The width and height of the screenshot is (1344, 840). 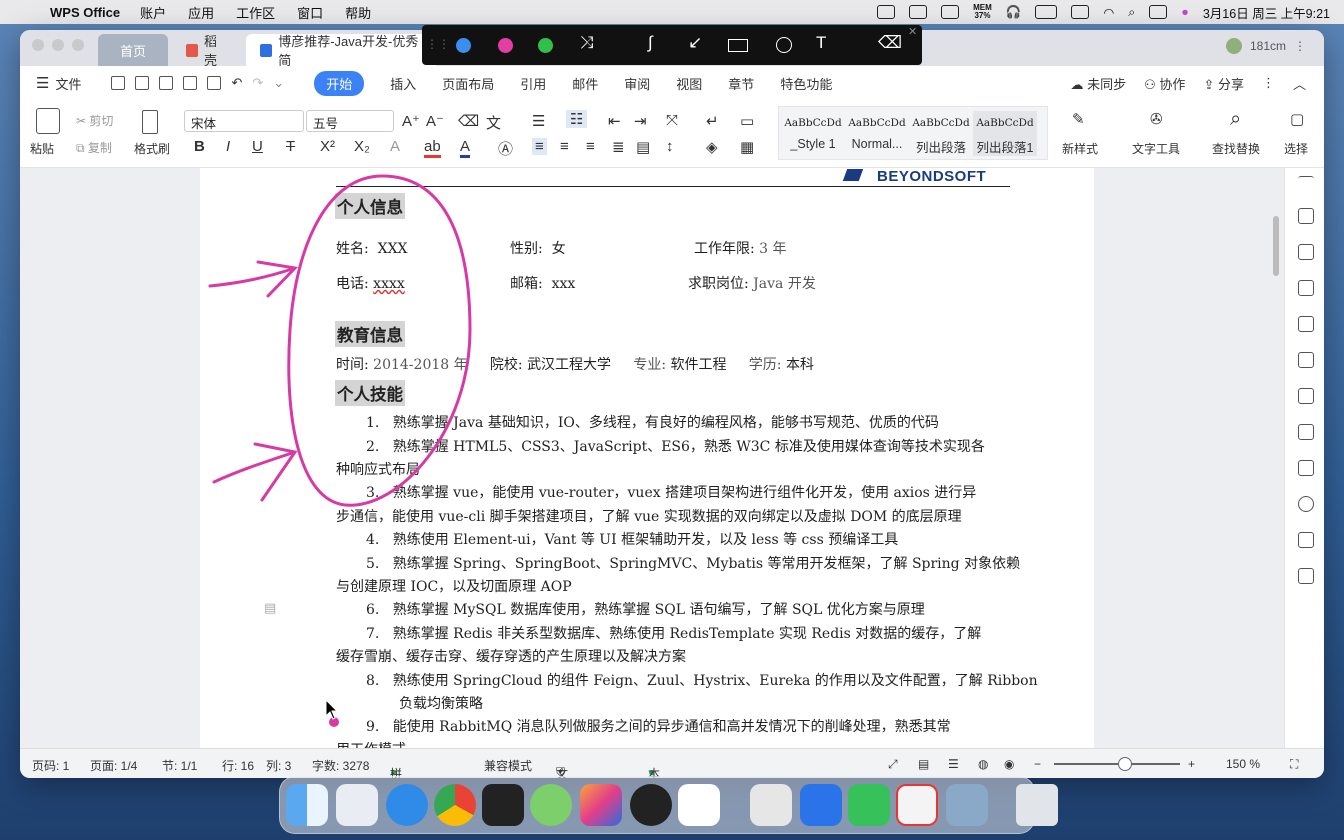 I want to click on vertical-scrollbar, so click(x=1276, y=458).